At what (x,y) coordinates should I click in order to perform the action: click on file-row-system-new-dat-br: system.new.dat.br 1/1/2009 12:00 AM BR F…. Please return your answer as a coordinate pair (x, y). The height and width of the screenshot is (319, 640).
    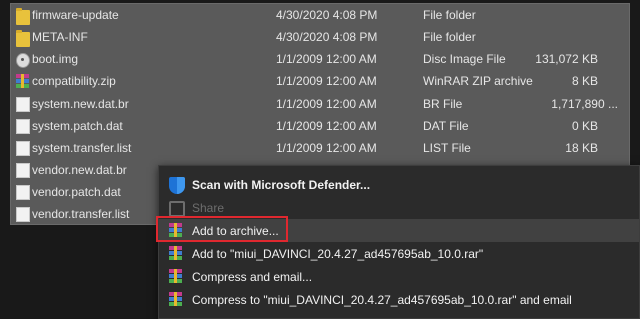
    Looking at the image, I should click on (320, 104).